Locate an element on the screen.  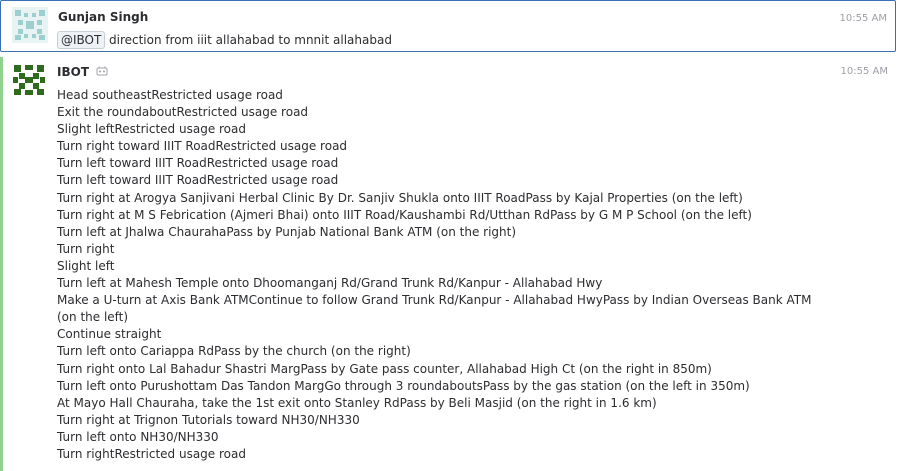
direction-step: Slight leftRestricted usage road is located at coordinates (151, 129).